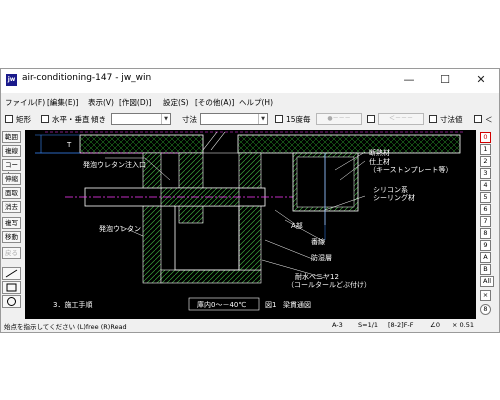  What do you see at coordinates (65, 327) in the screenshot?
I see `status-message: 始点を指示してください (L)free (R)Read` at bounding box center [65, 327].